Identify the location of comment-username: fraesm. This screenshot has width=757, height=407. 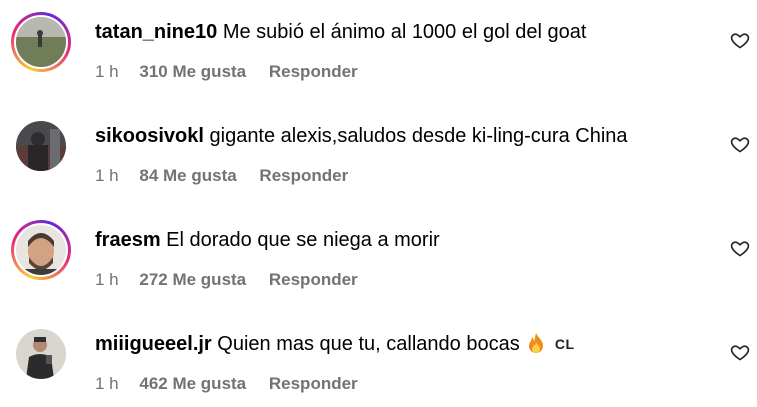
(128, 240).